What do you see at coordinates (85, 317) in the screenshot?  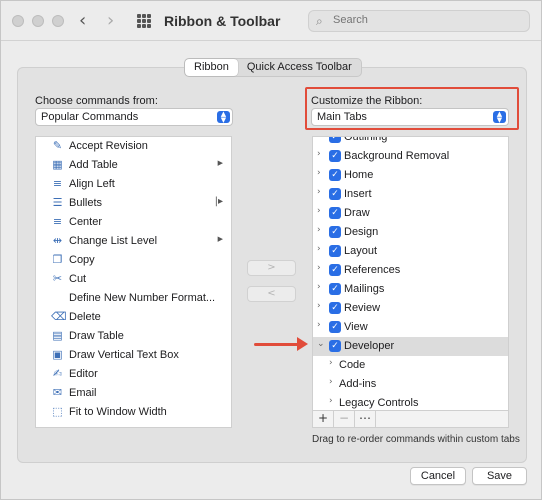 I see `command-label: Delete` at bounding box center [85, 317].